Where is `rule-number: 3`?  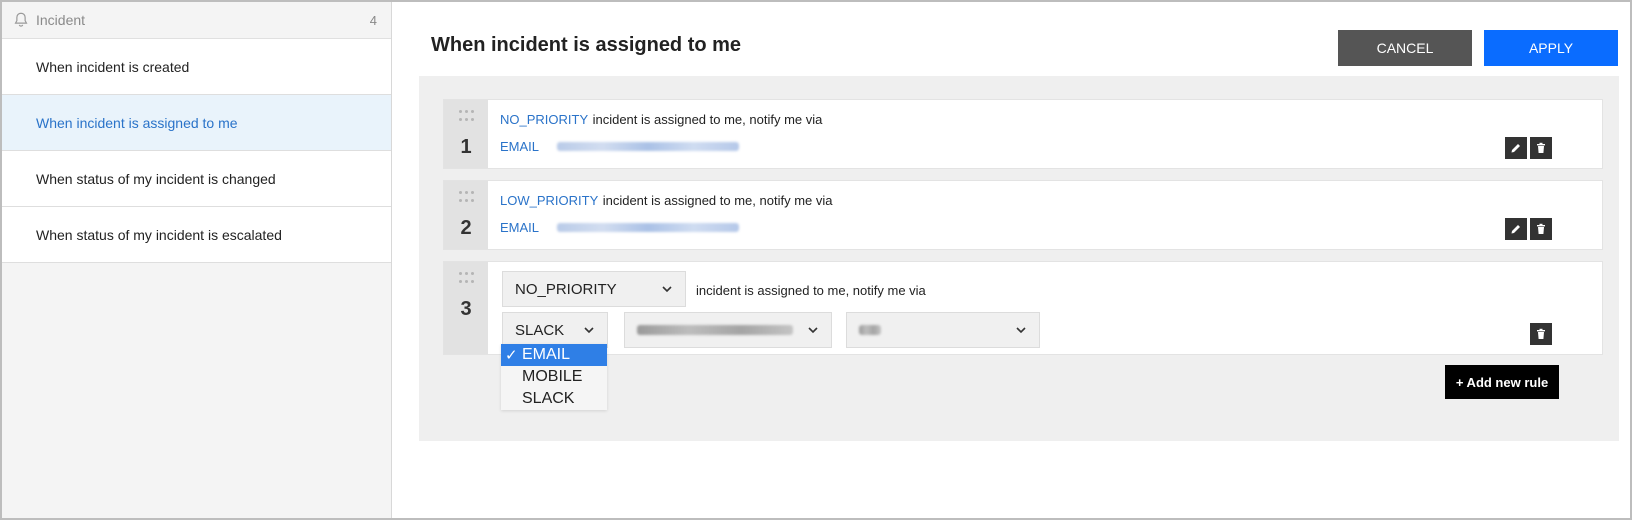
rule-number: 3 is located at coordinates (466, 309).